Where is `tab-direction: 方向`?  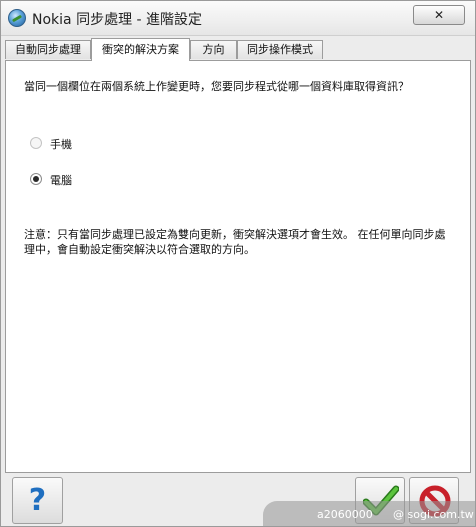 tab-direction: 方向 is located at coordinates (213, 49).